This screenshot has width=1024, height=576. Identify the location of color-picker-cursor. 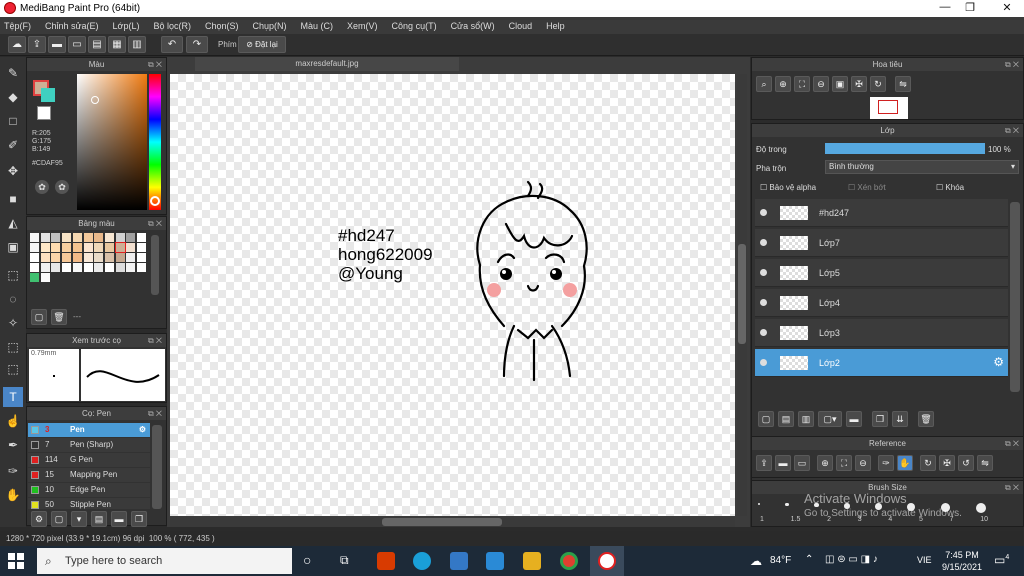
(95, 100).